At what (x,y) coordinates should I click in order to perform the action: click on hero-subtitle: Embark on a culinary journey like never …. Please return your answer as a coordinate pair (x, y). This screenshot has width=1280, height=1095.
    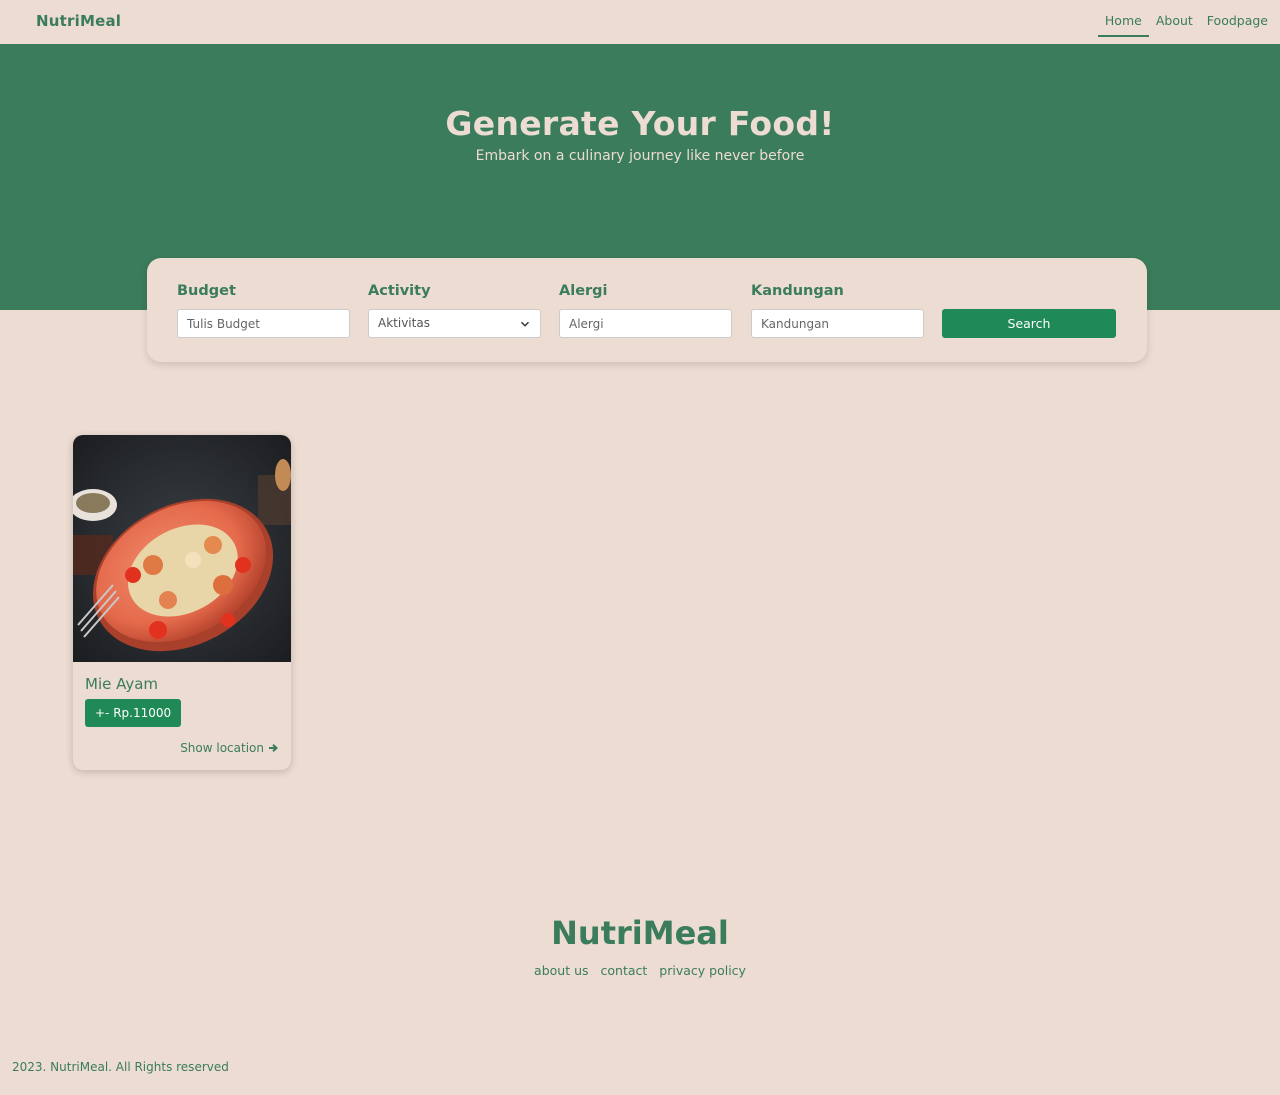
    Looking at the image, I should click on (640, 156).